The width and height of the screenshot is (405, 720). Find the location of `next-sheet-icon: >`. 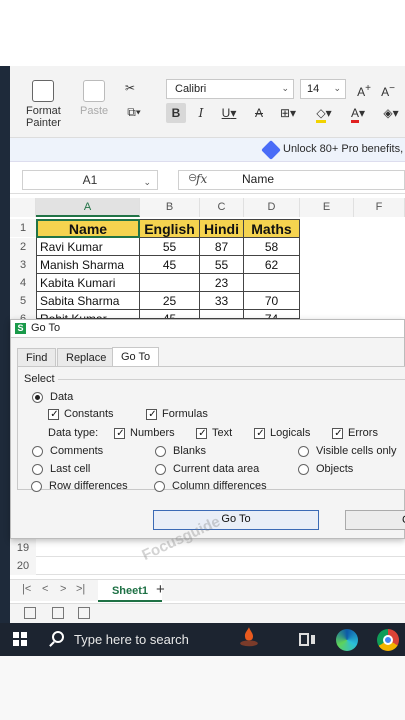

next-sheet-icon: > is located at coordinates (63, 589).